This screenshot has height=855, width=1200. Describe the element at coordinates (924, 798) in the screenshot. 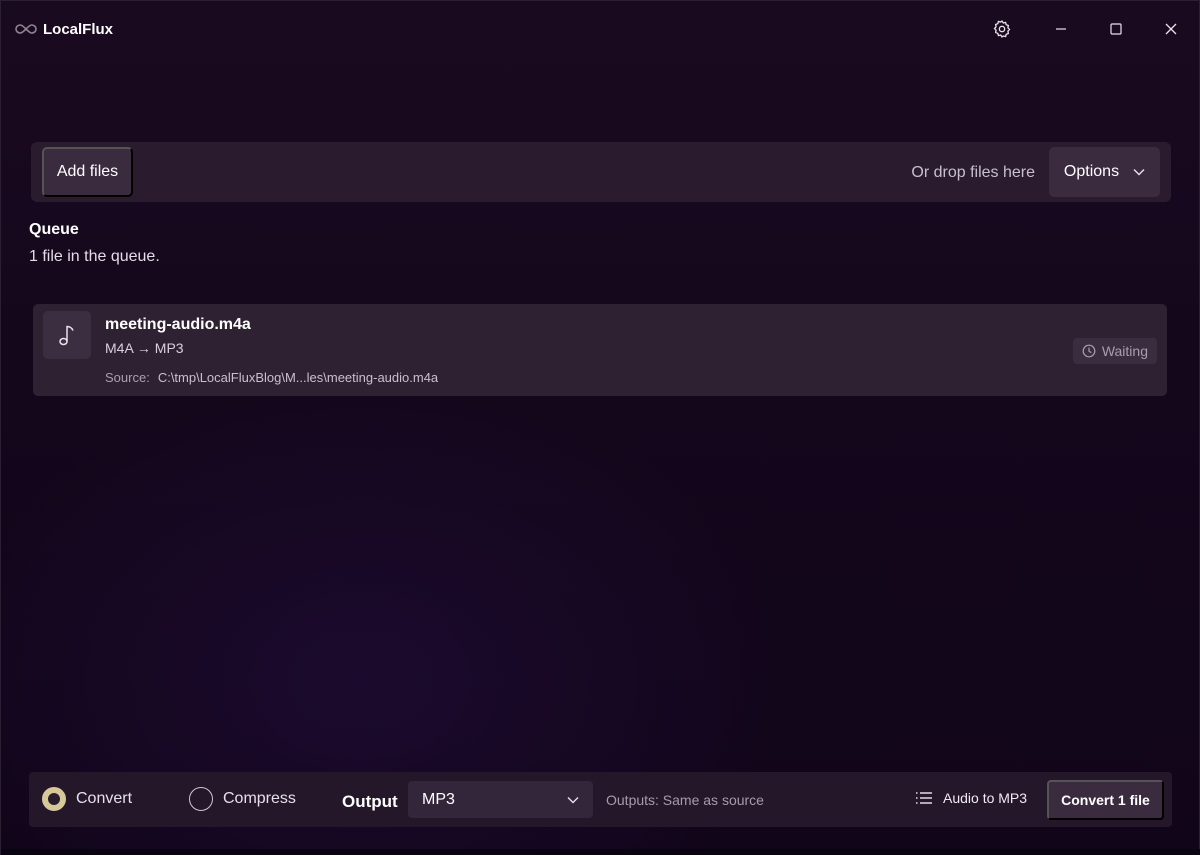

I see `list-icon` at that location.